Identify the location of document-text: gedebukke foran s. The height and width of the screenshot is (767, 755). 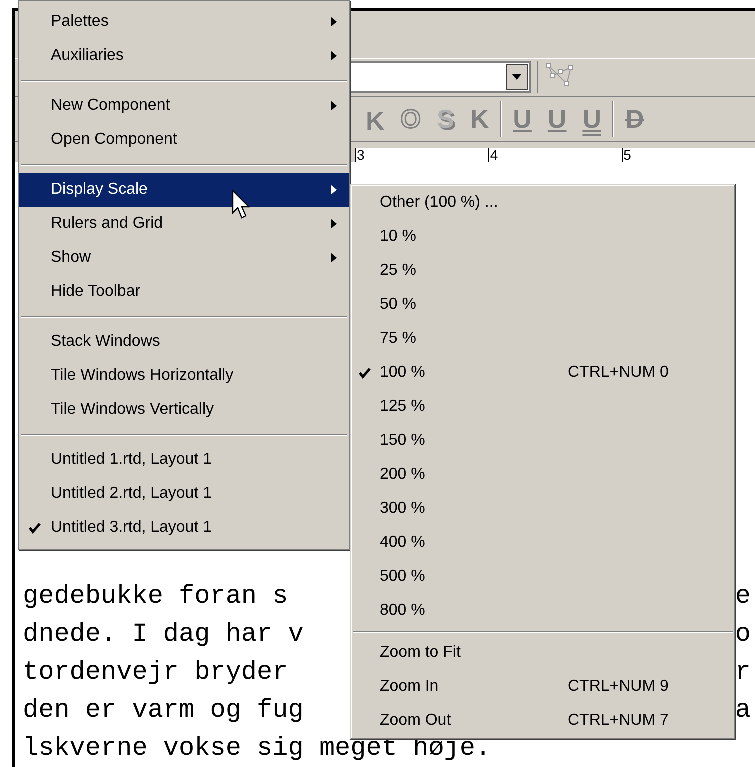
(155, 595).